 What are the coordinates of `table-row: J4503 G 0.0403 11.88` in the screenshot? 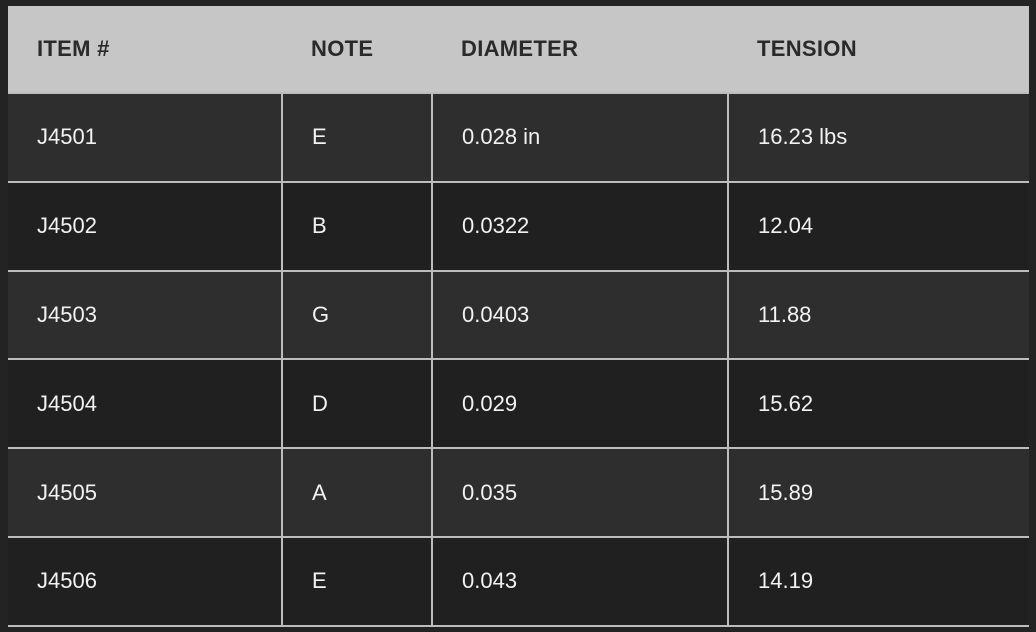 It's located at (518, 315).